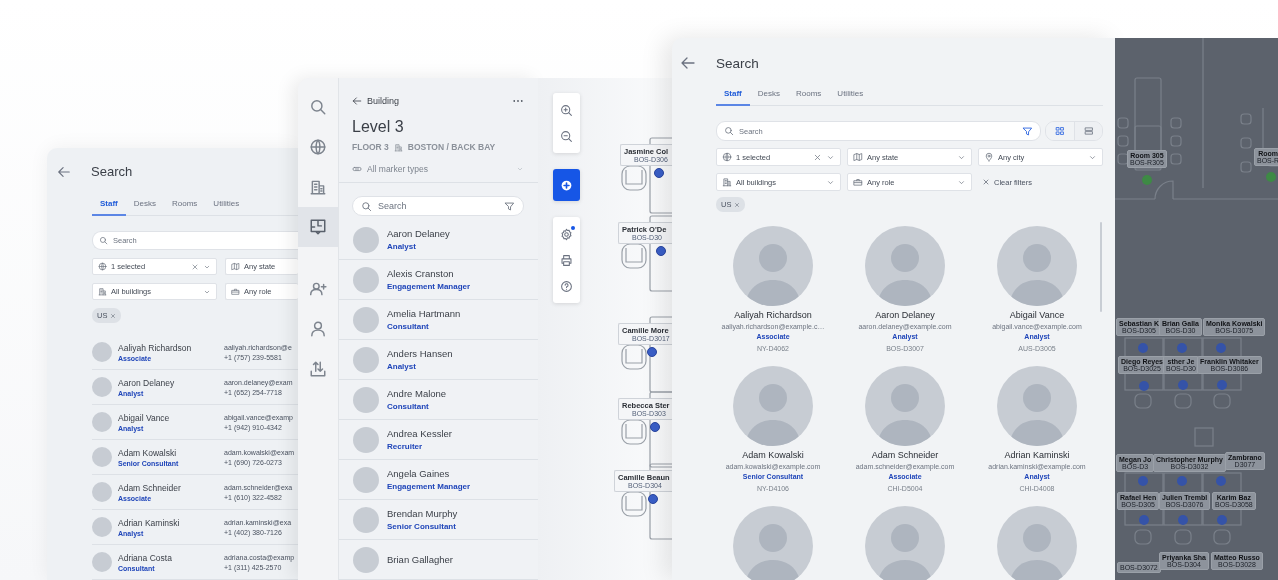 The height and width of the screenshot is (580, 1278). I want to click on add-button, so click(566, 185).